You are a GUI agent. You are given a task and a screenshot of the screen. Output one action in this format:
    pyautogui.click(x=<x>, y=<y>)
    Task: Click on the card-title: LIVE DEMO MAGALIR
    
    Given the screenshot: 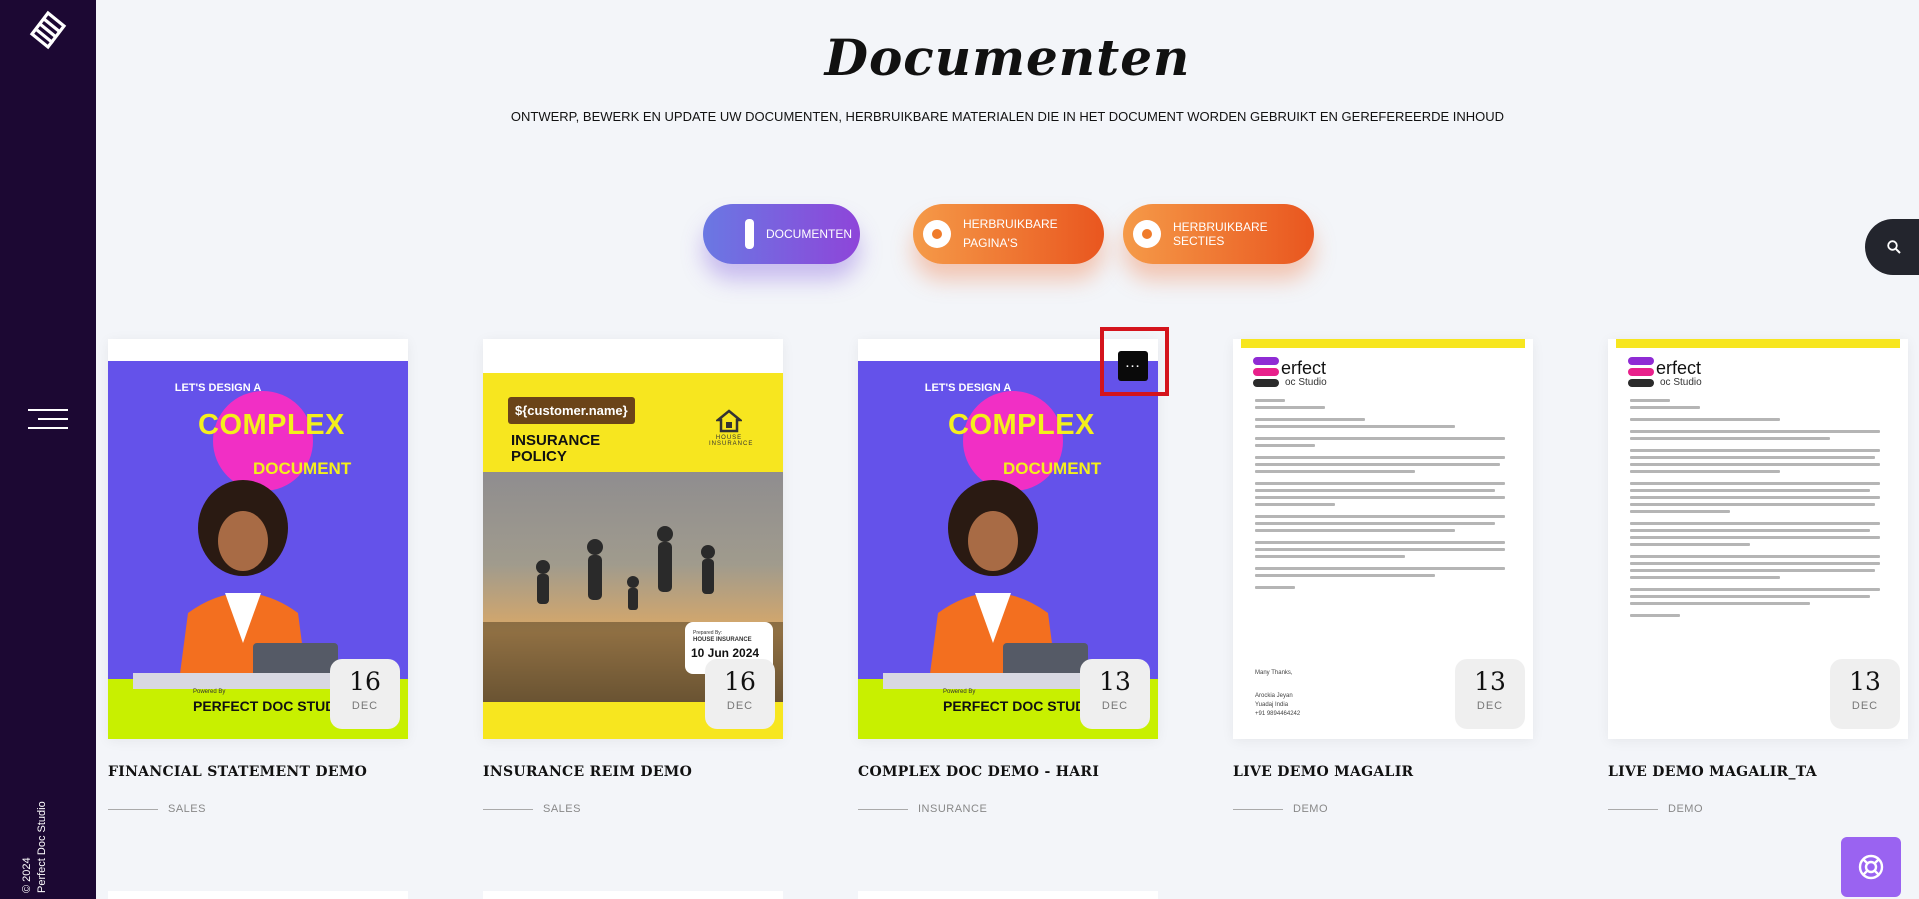 What is the action you would take?
    pyautogui.click(x=1383, y=772)
    